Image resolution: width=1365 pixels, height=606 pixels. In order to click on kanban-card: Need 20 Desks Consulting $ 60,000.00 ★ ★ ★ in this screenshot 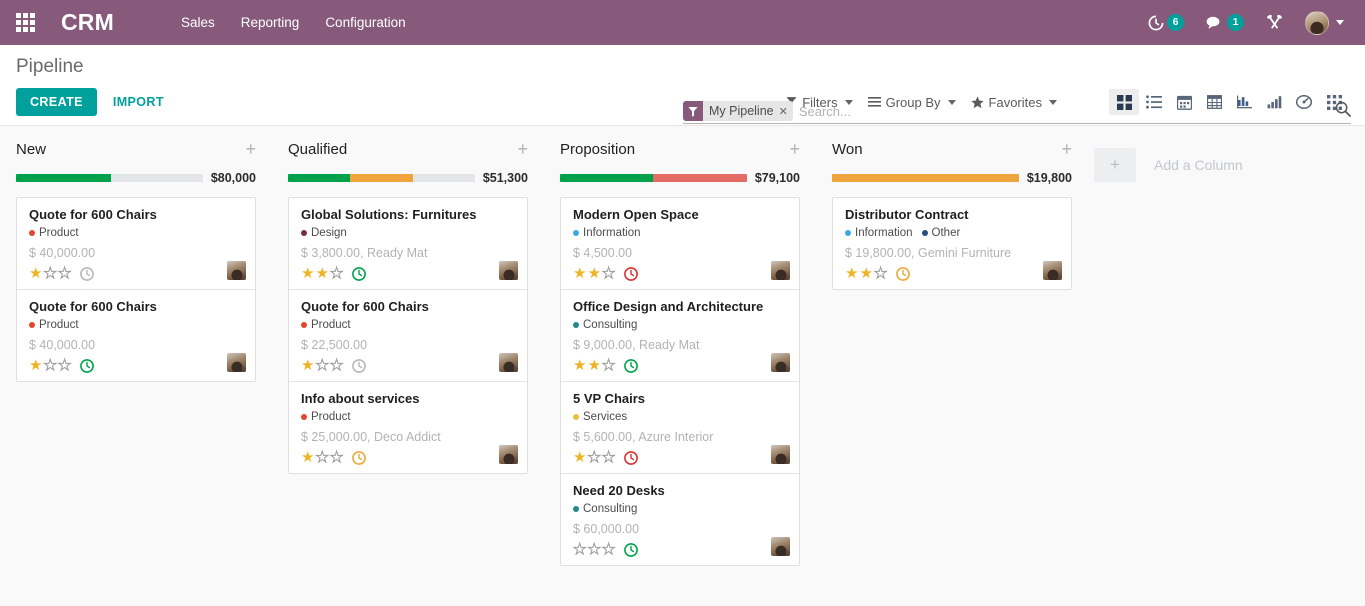, I will do `click(680, 519)`.